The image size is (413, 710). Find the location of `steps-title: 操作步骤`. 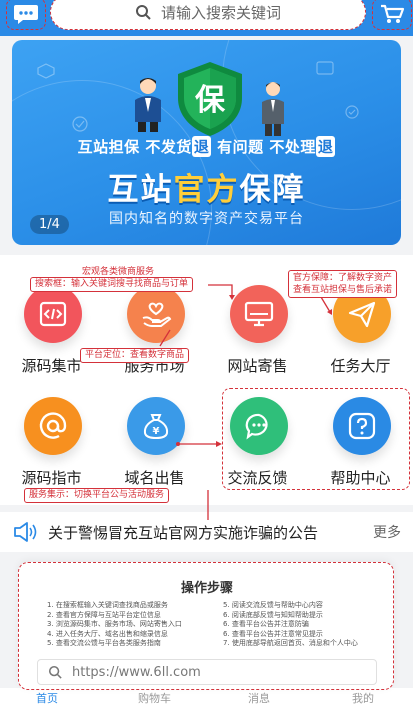

steps-title: 操作步骤 is located at coordinates (206, 588).